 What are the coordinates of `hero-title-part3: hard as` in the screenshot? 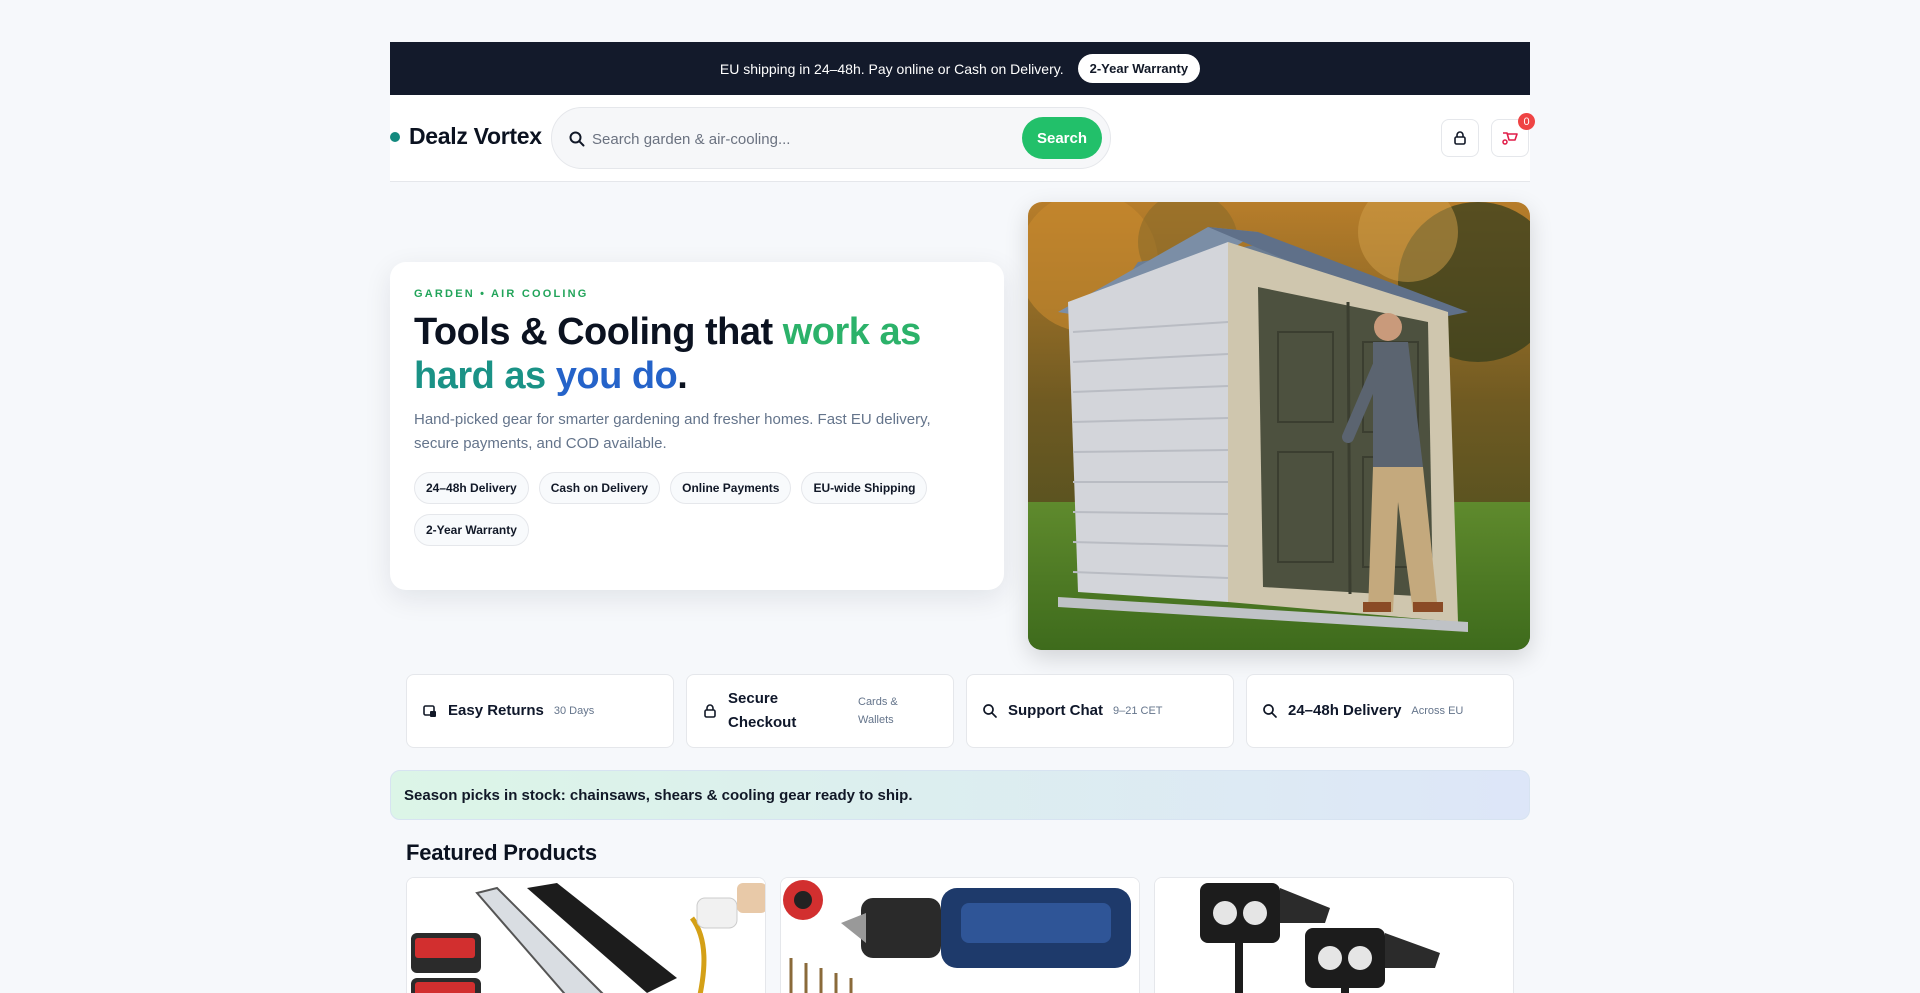 It's located at (485, 376).